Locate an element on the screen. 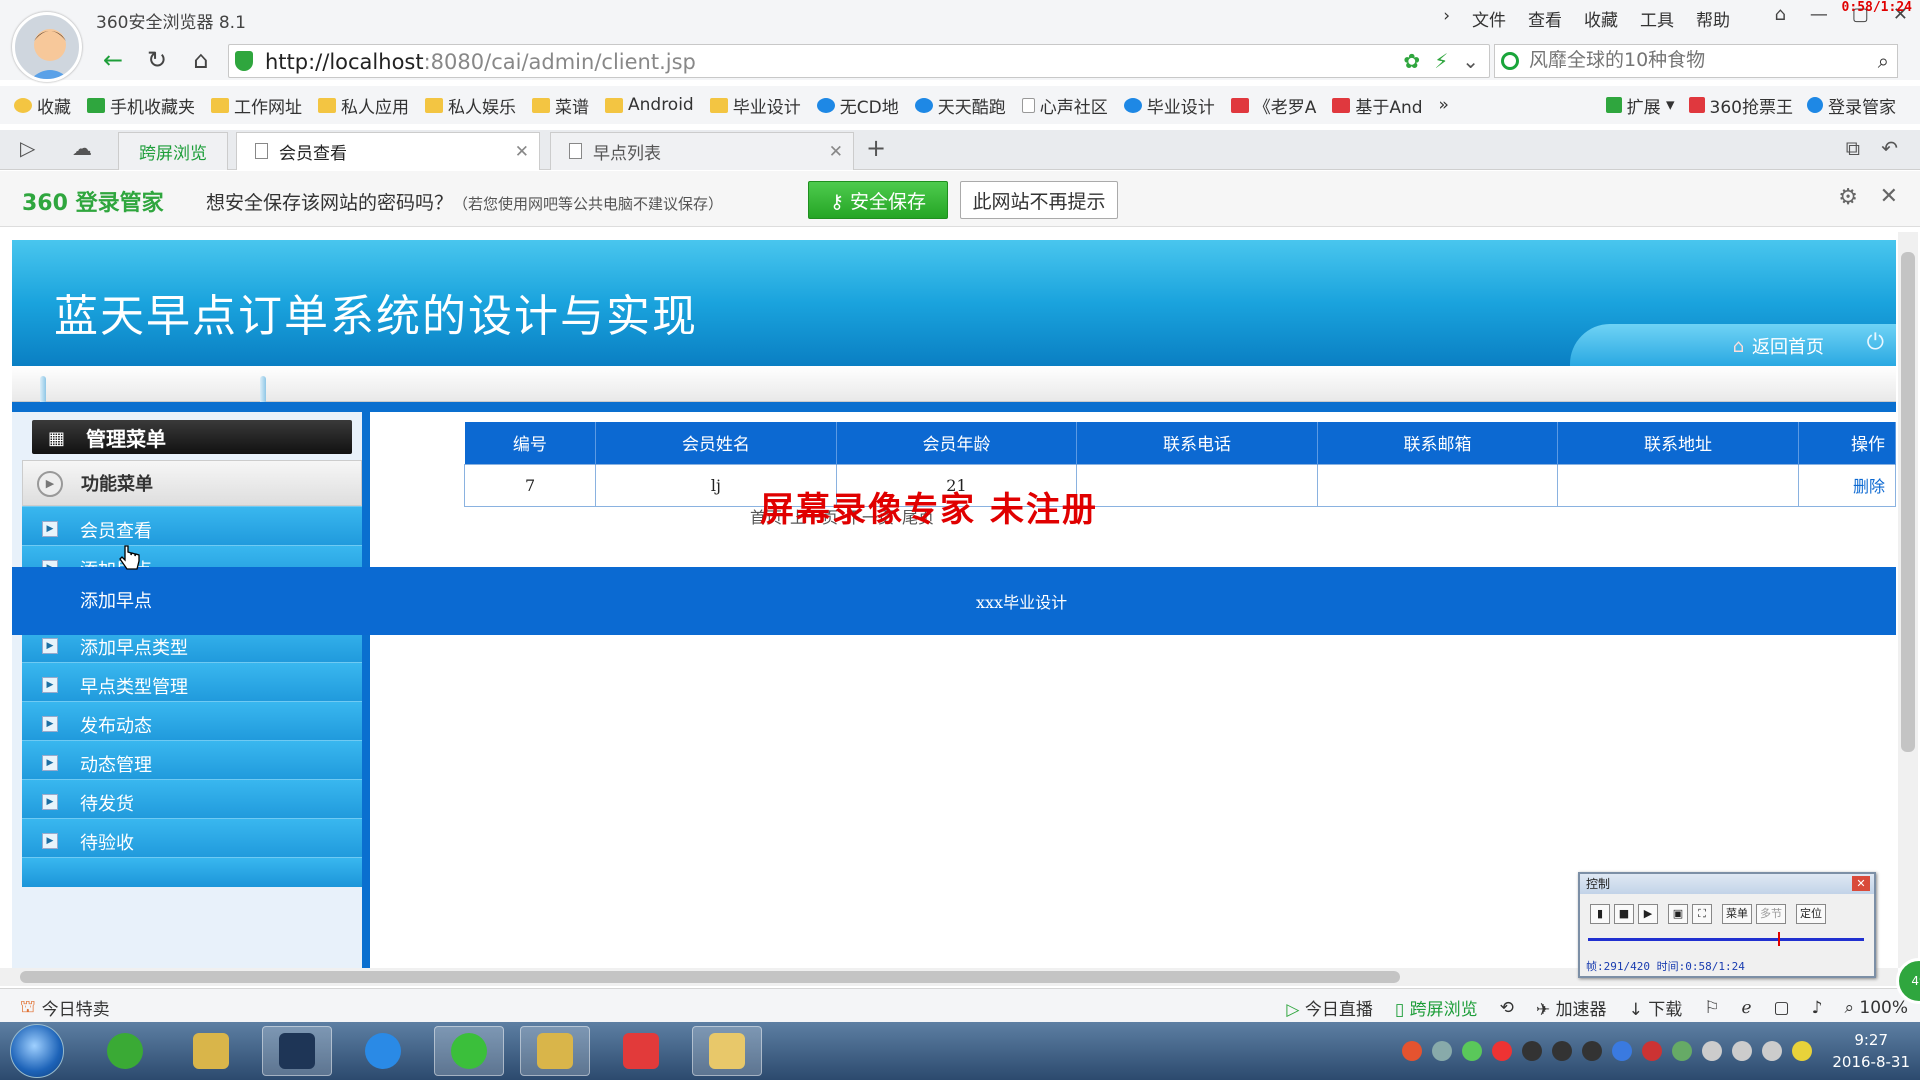 The width and height of the screenshot is (1920, 1080). bookmark-ticket: 360抢票王 is located at coordinates (1740, 105).